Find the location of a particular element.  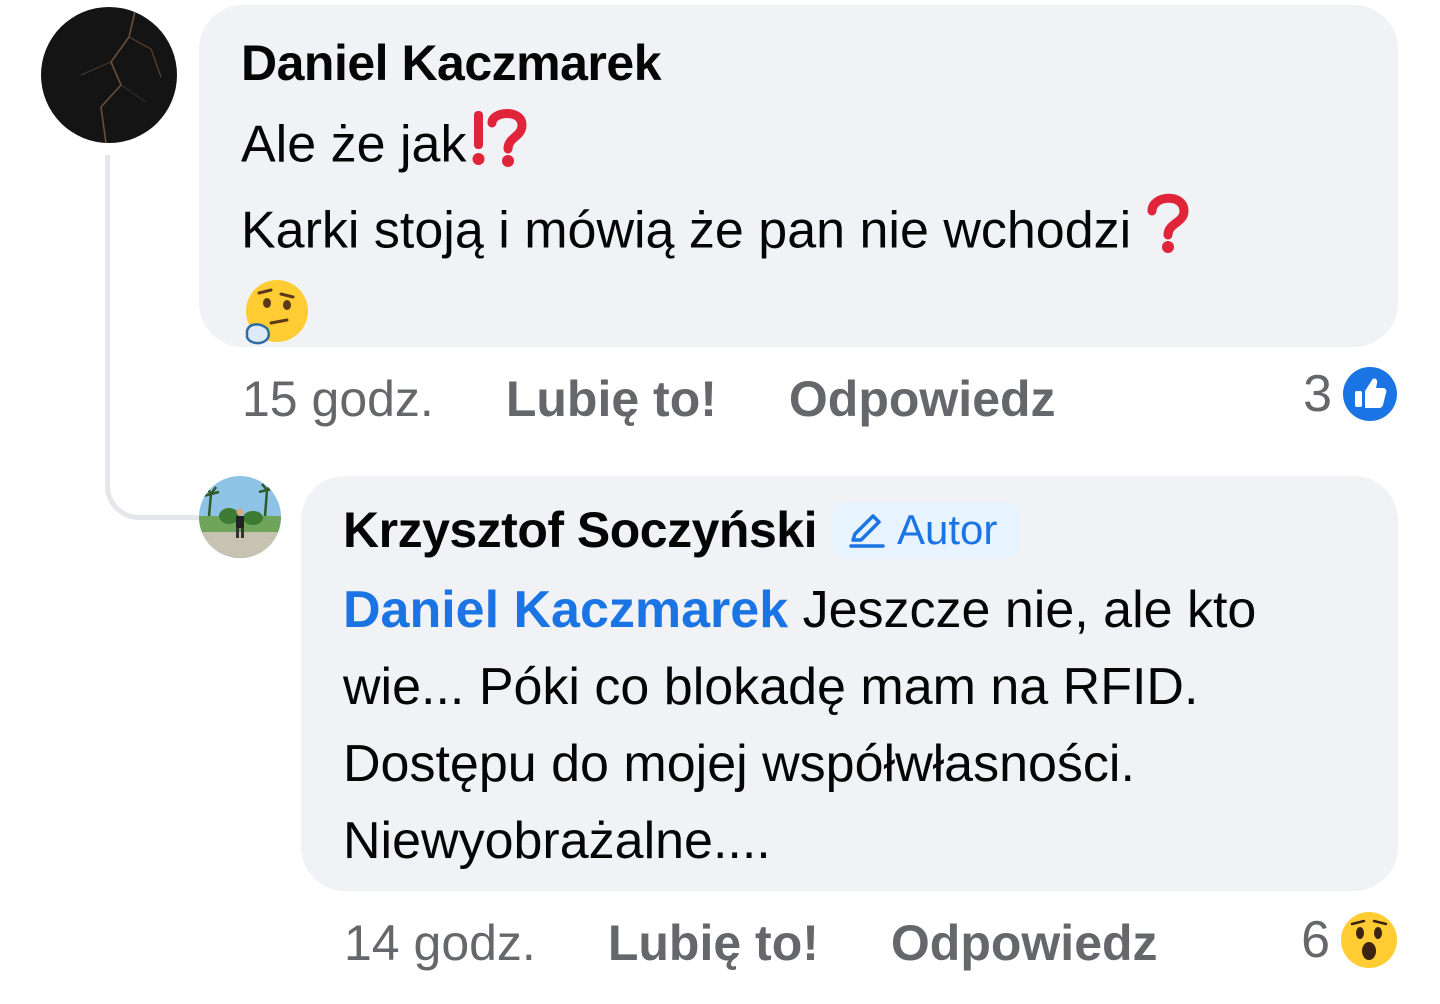

comment-line: Ale że jak is located at coordinates (354, 144).